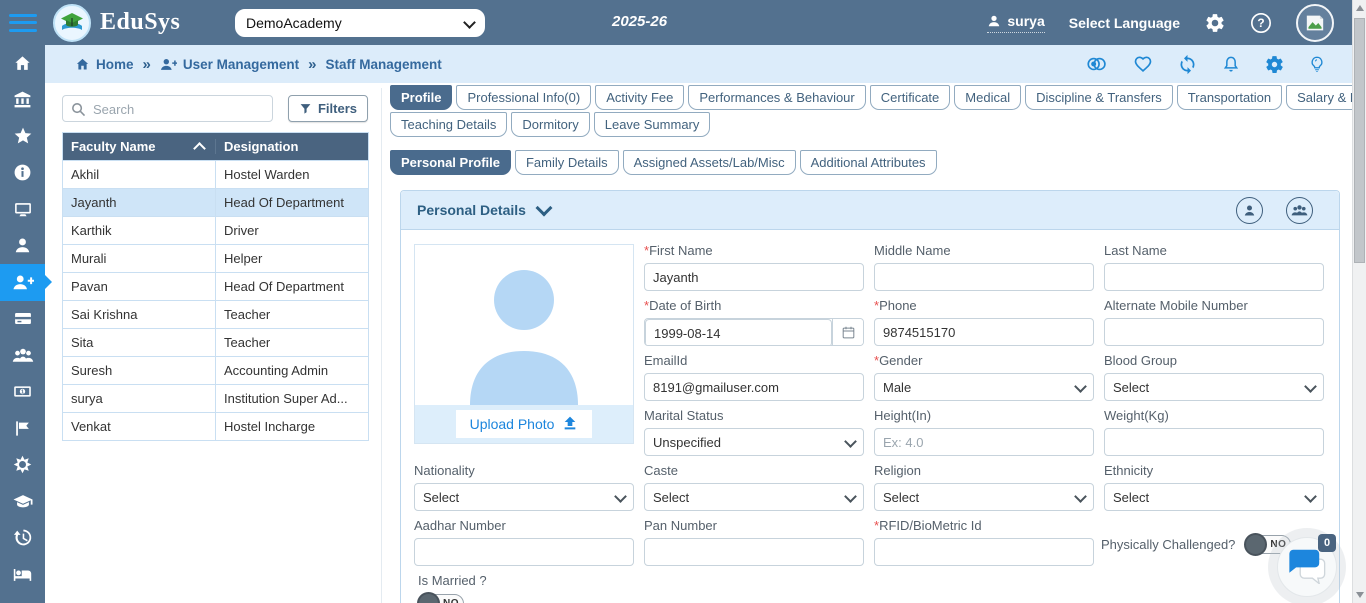 The width and height of the screenshot is (1366, 603). I want to click on blood-group-select: Select, so click(1214, 387).